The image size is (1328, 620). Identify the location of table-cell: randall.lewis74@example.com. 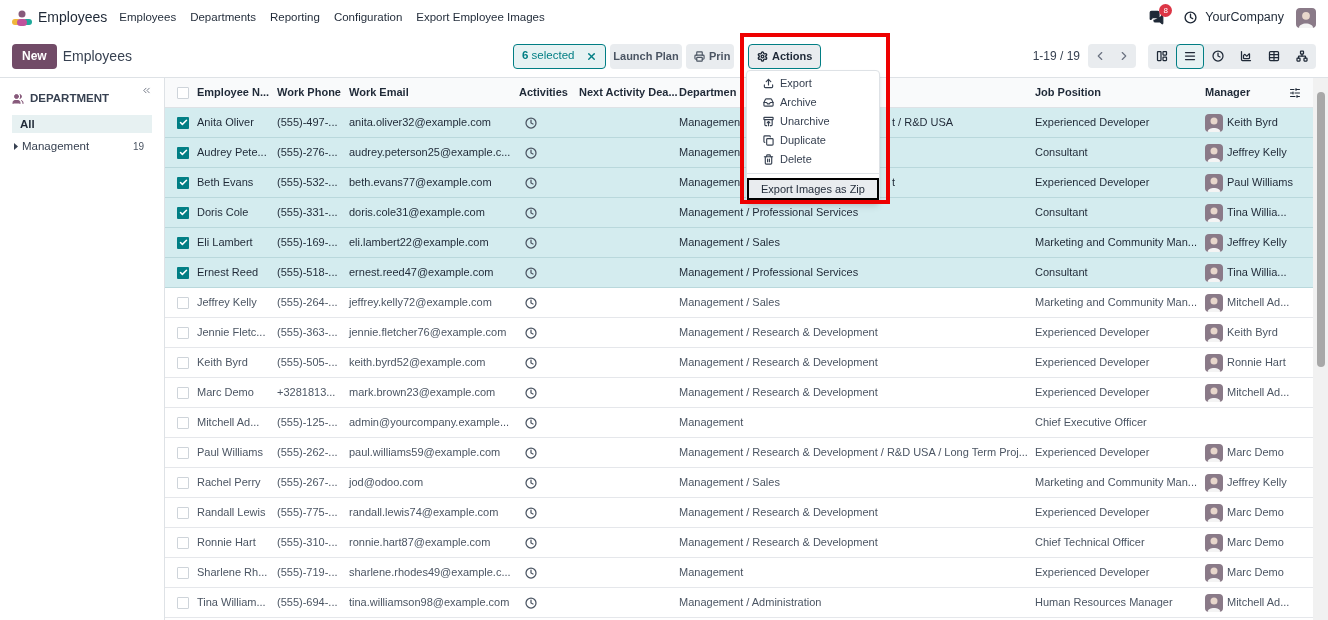
(424, 512).